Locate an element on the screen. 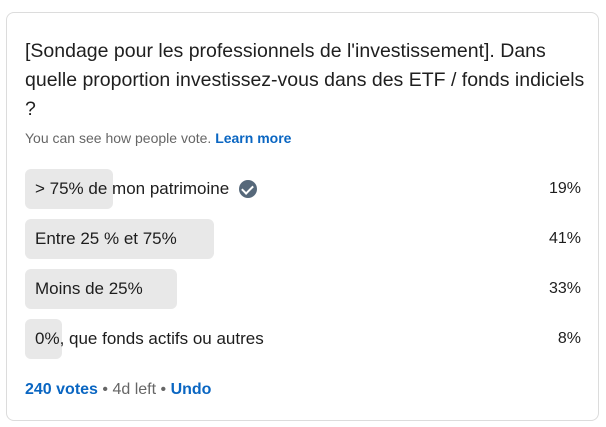 This screenshot has height=427, width=606. votes-count-link: 240 votes is located at coordinates (61, 389).